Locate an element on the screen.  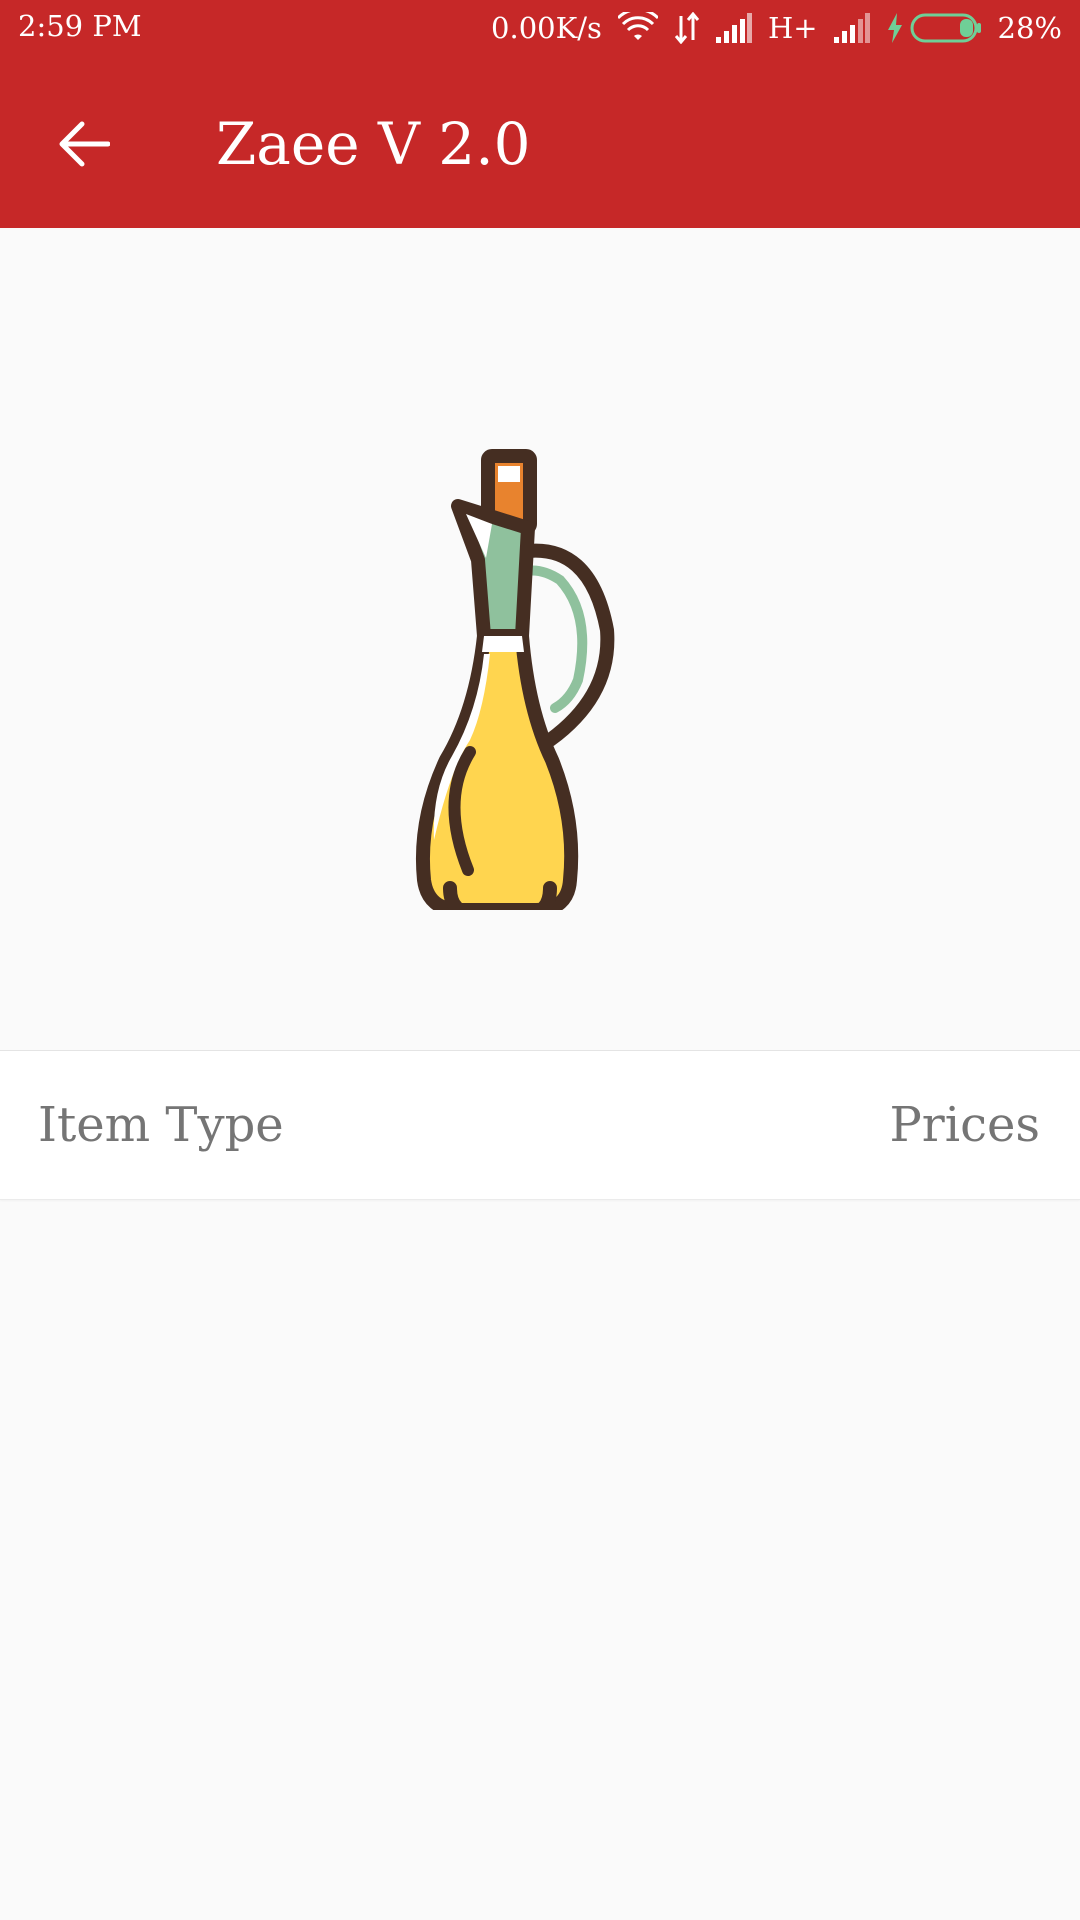
wifi-icon is located at coordinates (637, 28).